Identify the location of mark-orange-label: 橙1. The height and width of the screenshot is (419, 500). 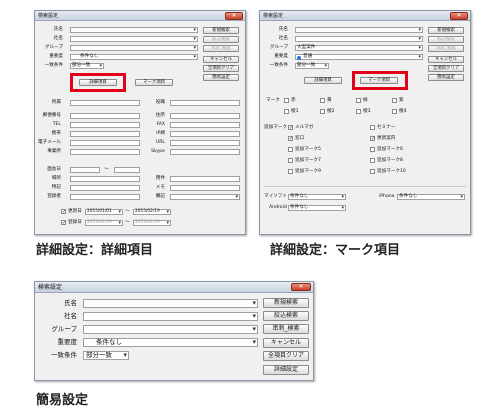
(295, 111).